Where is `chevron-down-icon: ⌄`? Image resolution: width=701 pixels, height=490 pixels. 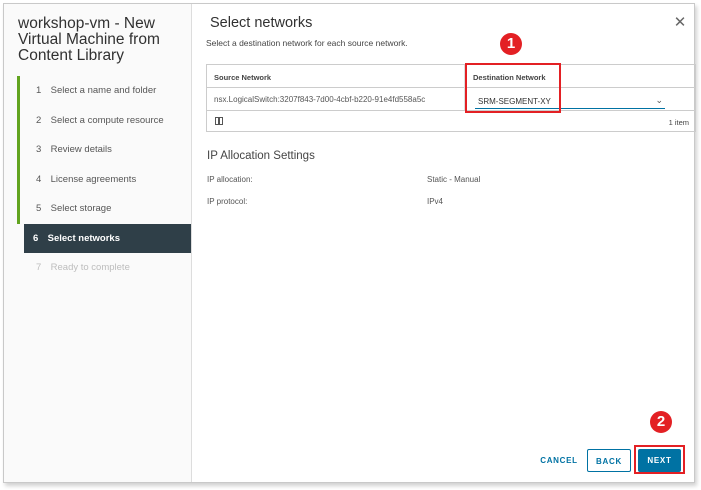
chevron-down-icon: ⌄ is located at coordinates (659, 100).